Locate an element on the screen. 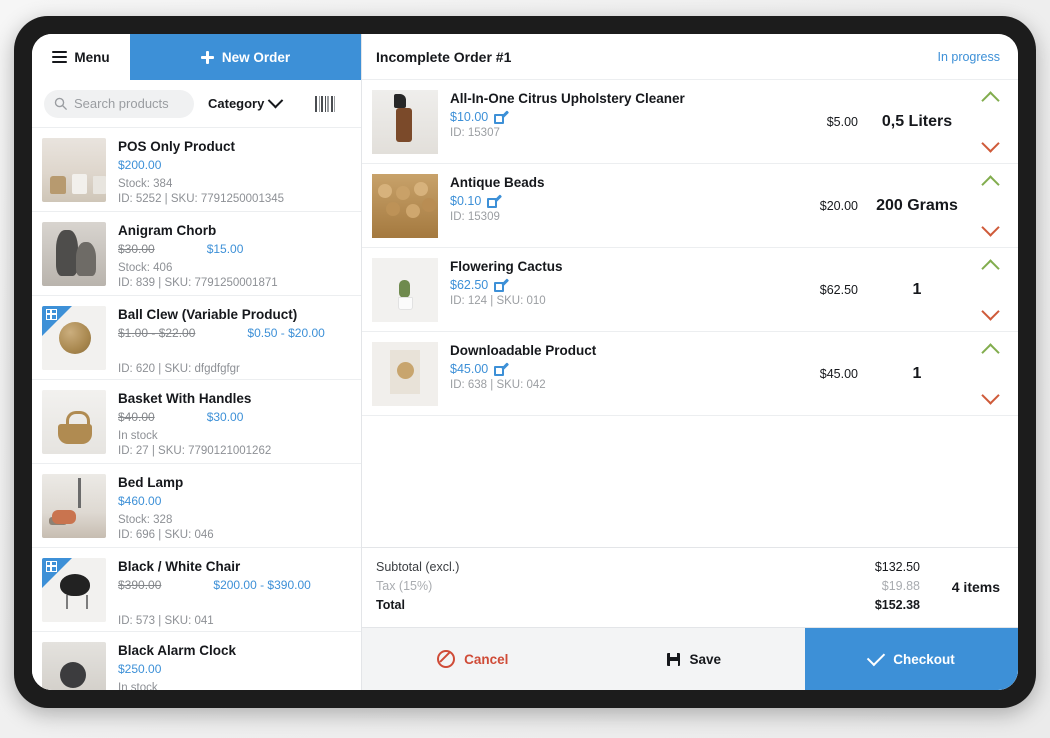  product-price-line: $40.00 $30.00 is located at coordinates (234, 418).